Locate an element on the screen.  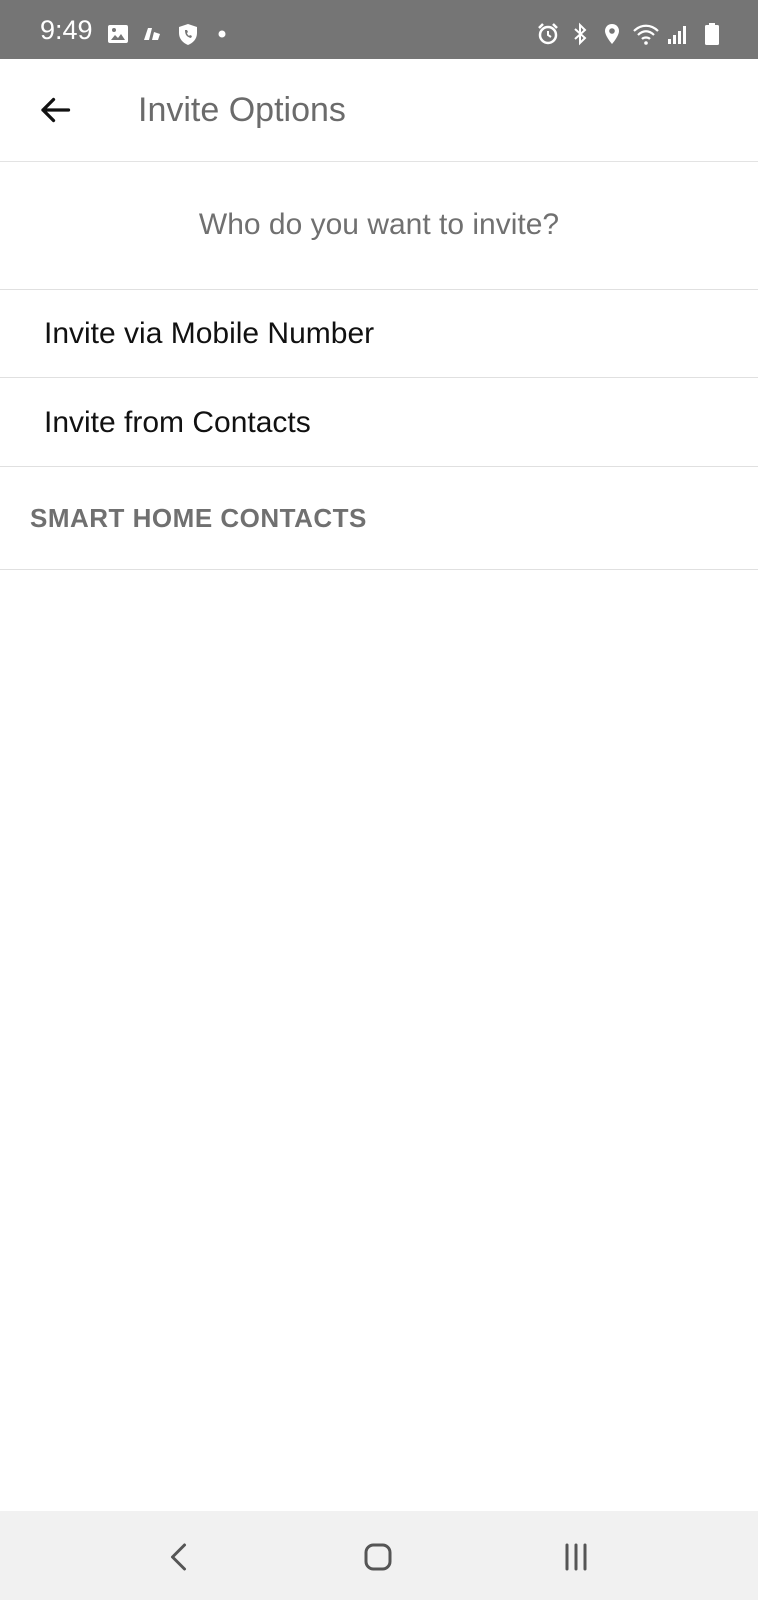
nav-home-icon is located at coordinates (378, 1557).